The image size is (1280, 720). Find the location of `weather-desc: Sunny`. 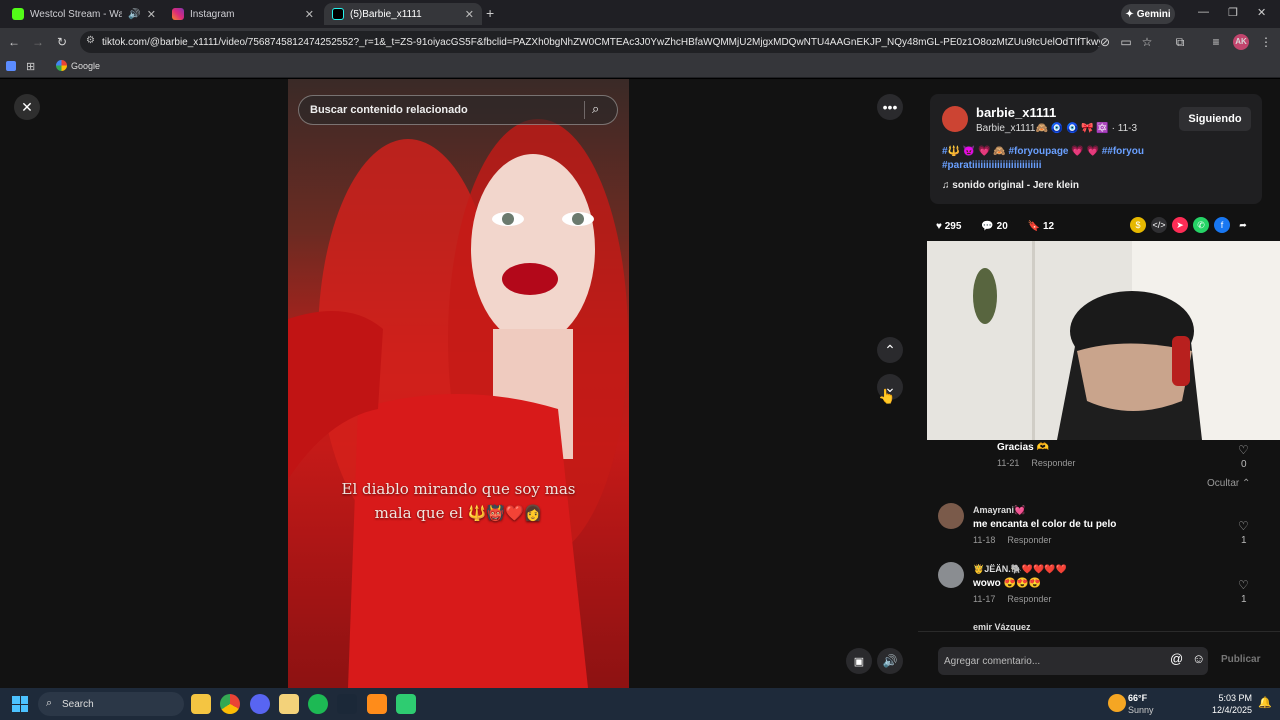

weather-desc: Sunny is located at coordinates (1141, 710).